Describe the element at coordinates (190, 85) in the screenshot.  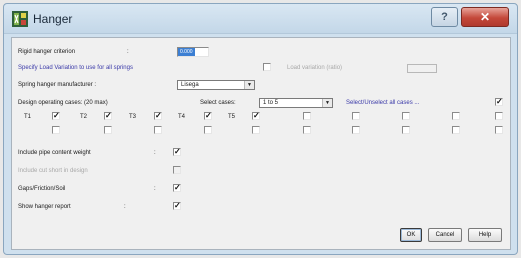
I see `manufacturer-value: Lisega` at that location.